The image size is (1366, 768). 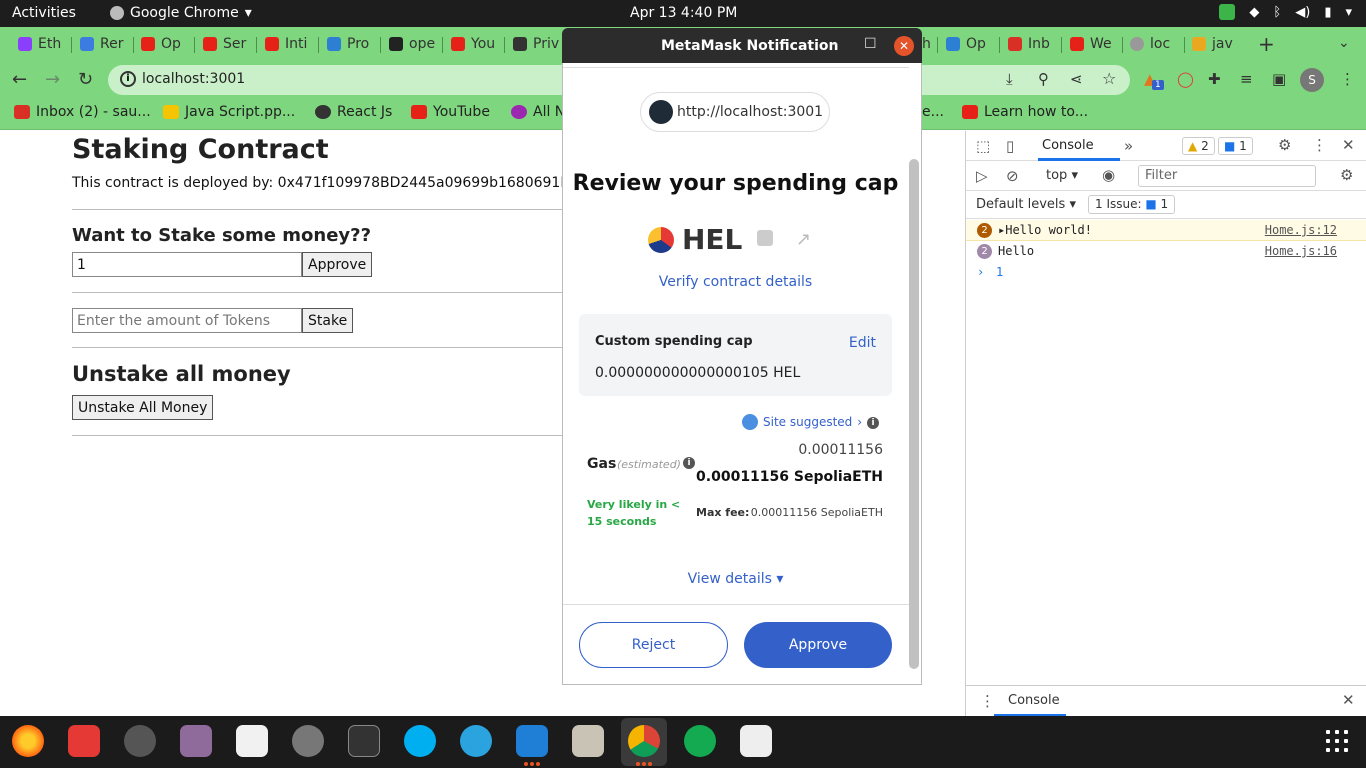 I want to click on update-icon, so click(x=1227, y=12).